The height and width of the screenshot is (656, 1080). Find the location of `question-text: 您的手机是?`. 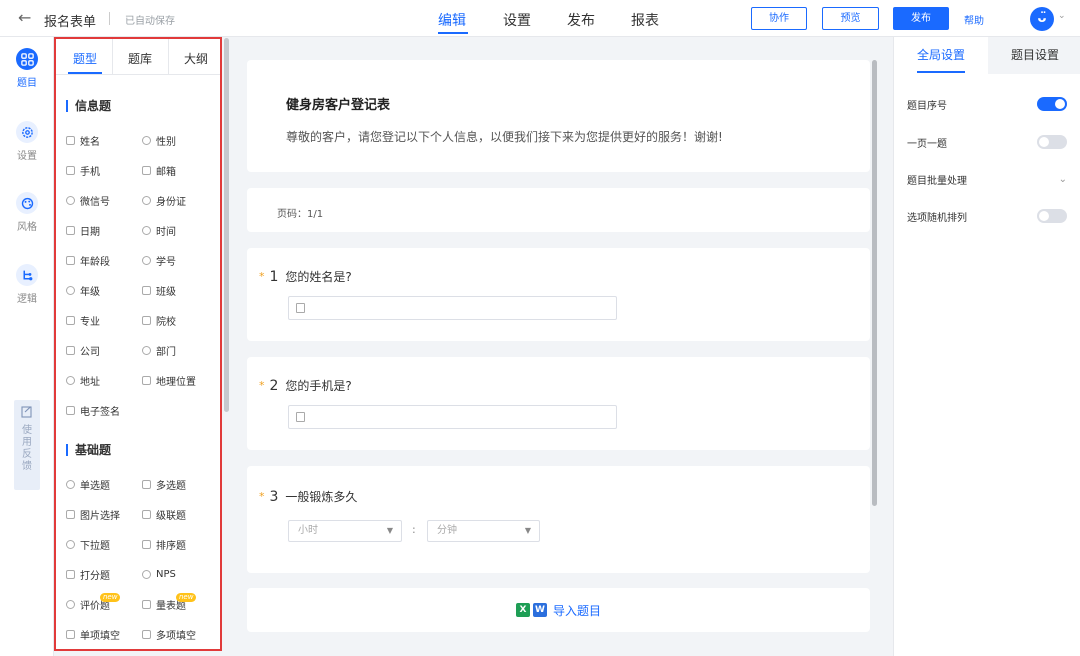

question-text: 您的手机是? is located at coordinates (318, 386).